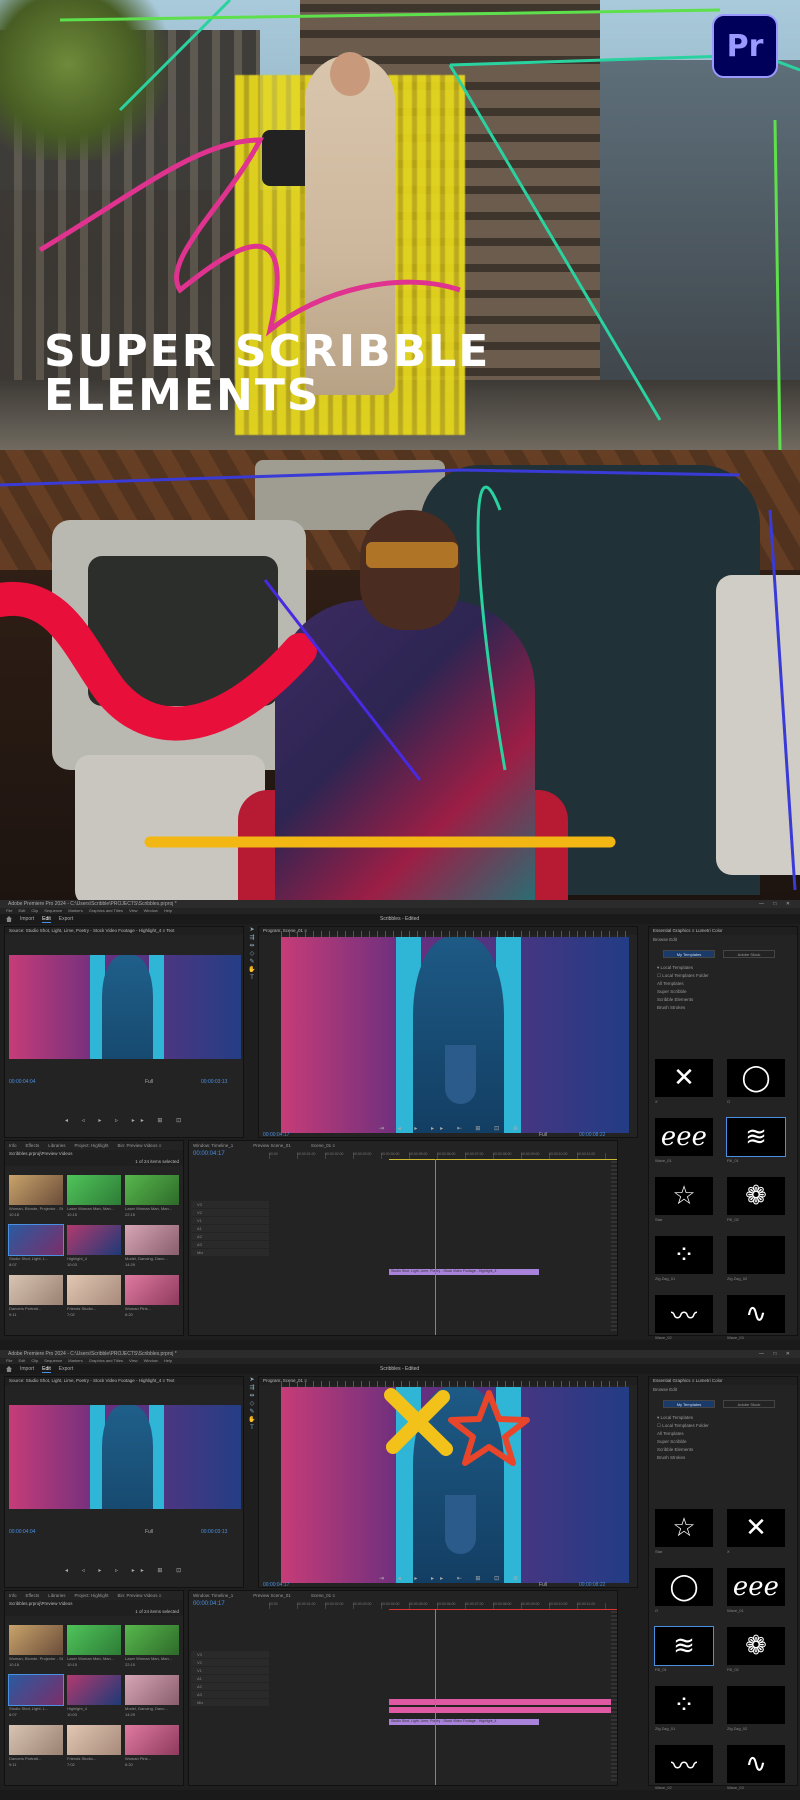 The image size is (800, 1800). I want to click on project-tab: Libraries, so click(56, 1595).